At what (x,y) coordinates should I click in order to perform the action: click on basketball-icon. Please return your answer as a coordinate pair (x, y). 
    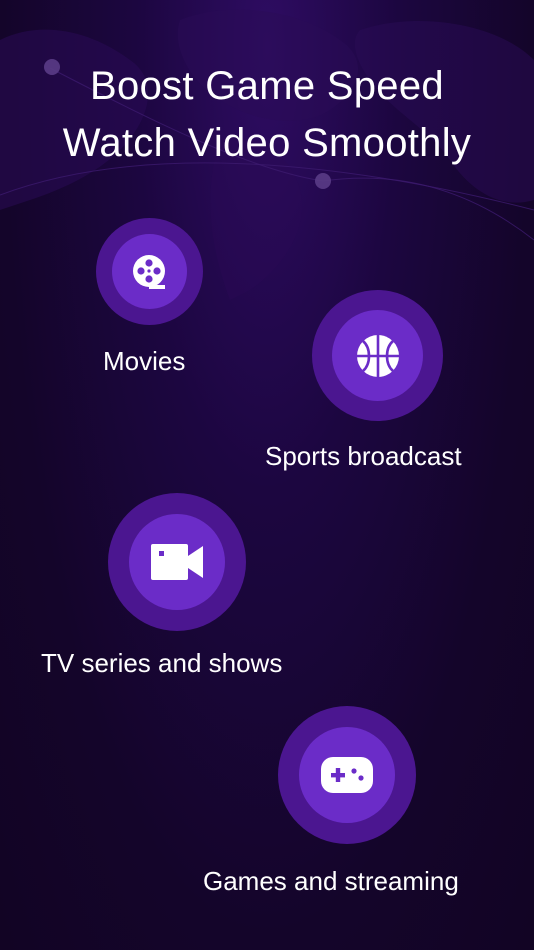
    Looking at the image, I should click on (378, 356).